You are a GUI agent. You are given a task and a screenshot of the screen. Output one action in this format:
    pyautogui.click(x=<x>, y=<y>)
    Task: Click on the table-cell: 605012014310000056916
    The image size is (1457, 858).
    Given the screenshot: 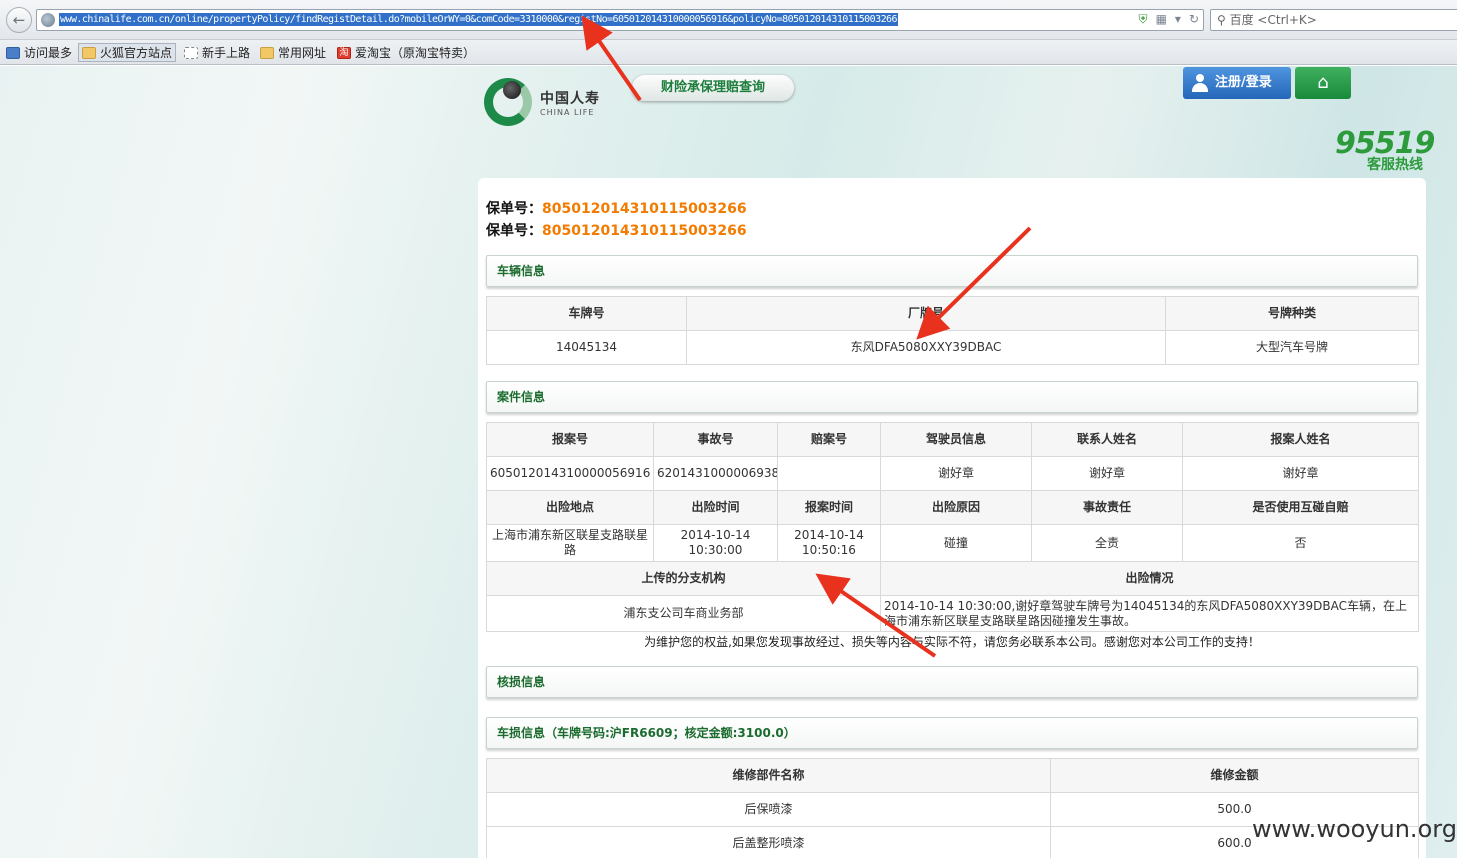 What is the action you would take?
    pyautogui.click(x=570, y=473)
    